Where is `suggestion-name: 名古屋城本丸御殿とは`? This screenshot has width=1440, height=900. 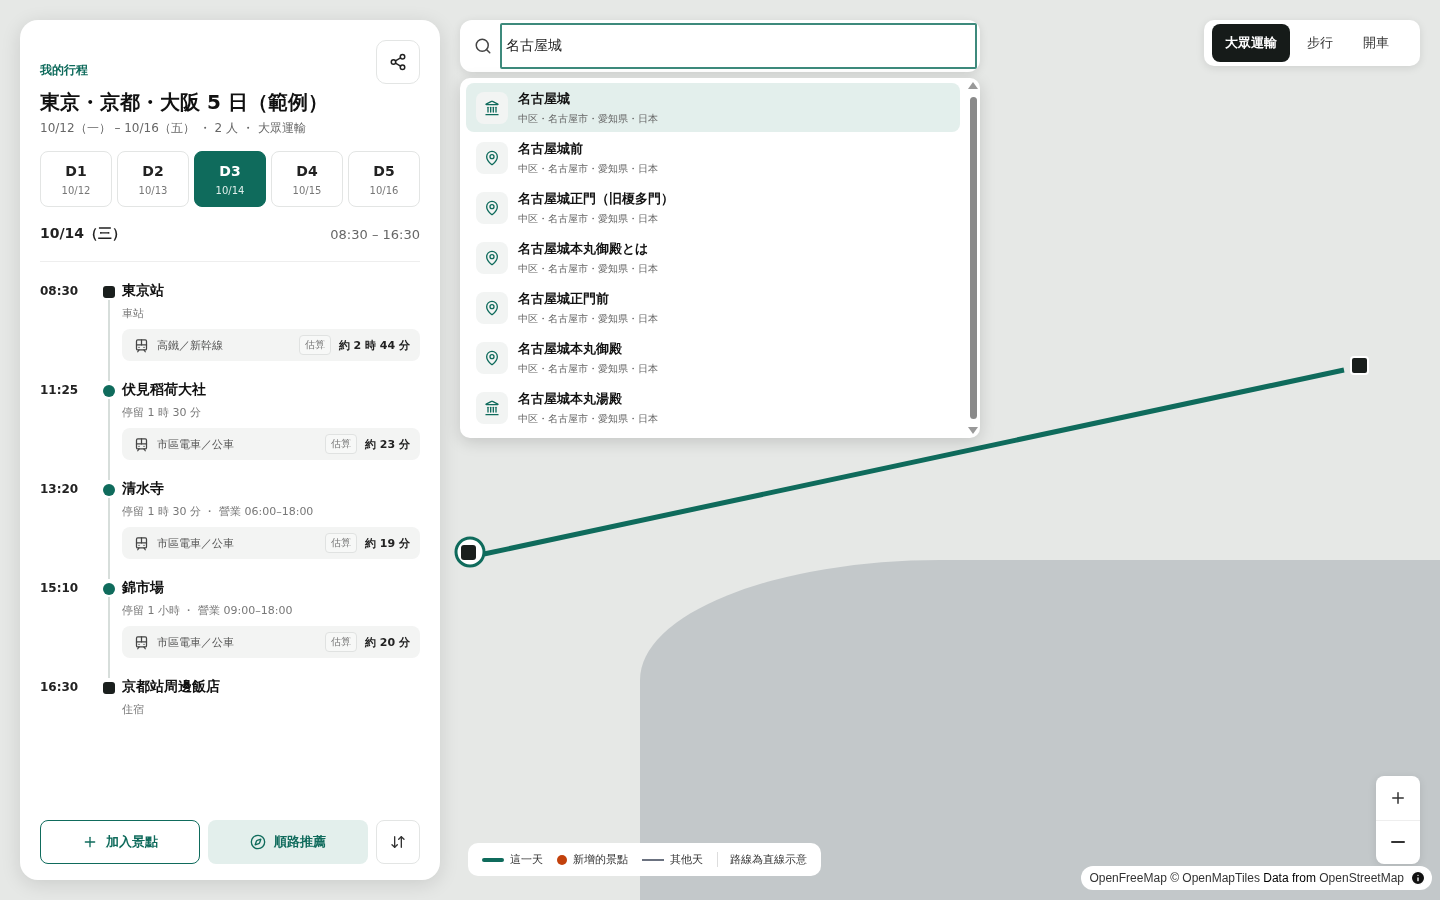 suggestion-name: 名古屋城本丸御殿とは is located at coordinates (583, 249).